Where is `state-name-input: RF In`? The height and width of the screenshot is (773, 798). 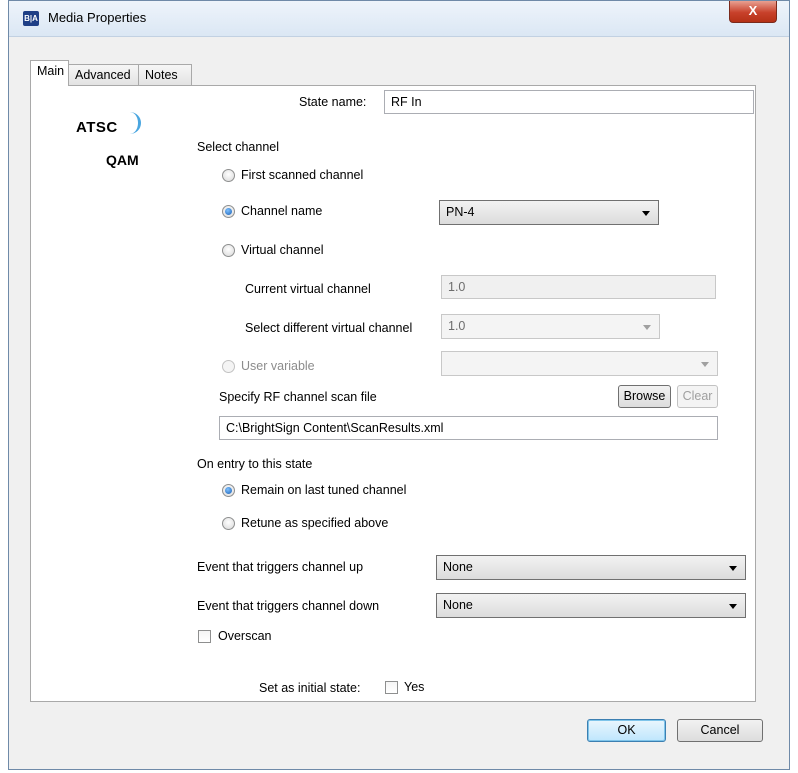
state-name-input: RF In is located at coordinates (569, 102).